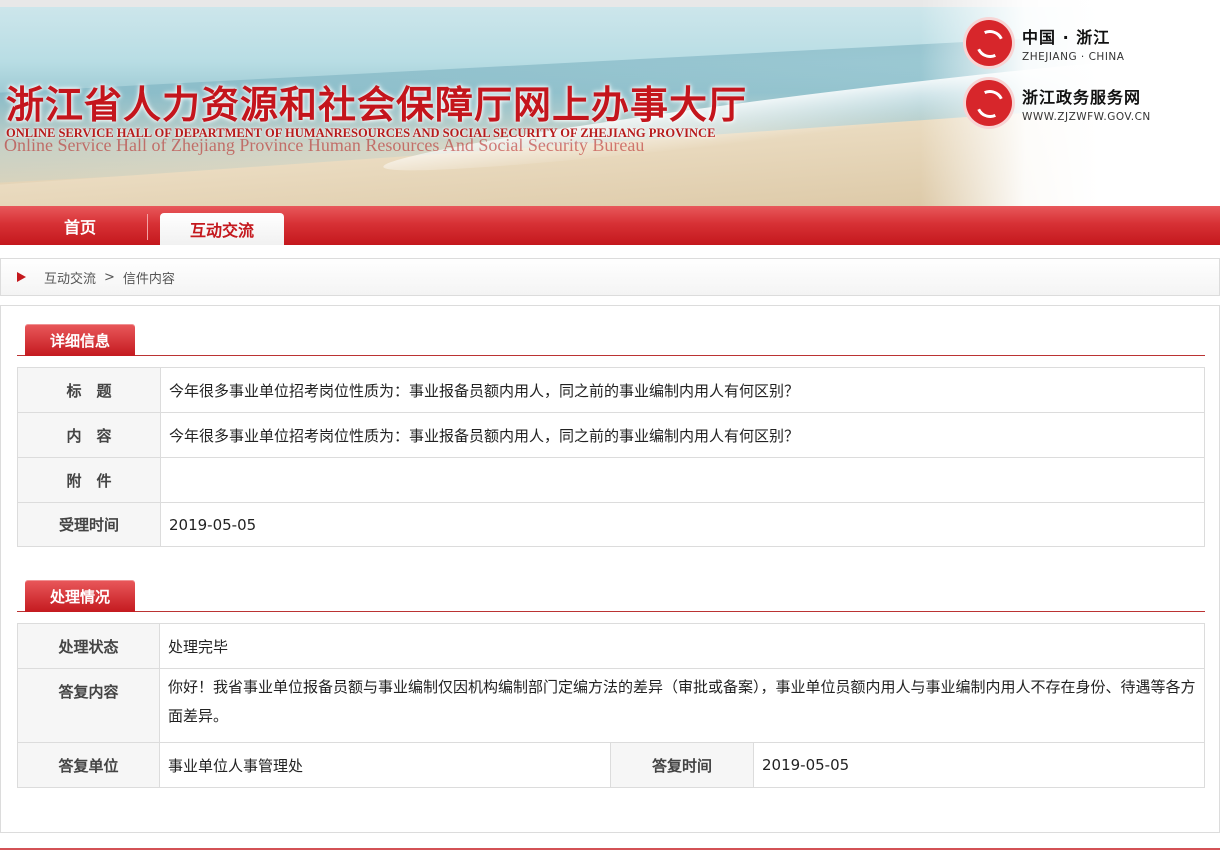 Image resolution: width=1220 pixels, height=864 pixels. Describe the element at coordinates (385, 765) in the screenshot. I see `reply-unit-value: 事业单位人事管理处` at that location.